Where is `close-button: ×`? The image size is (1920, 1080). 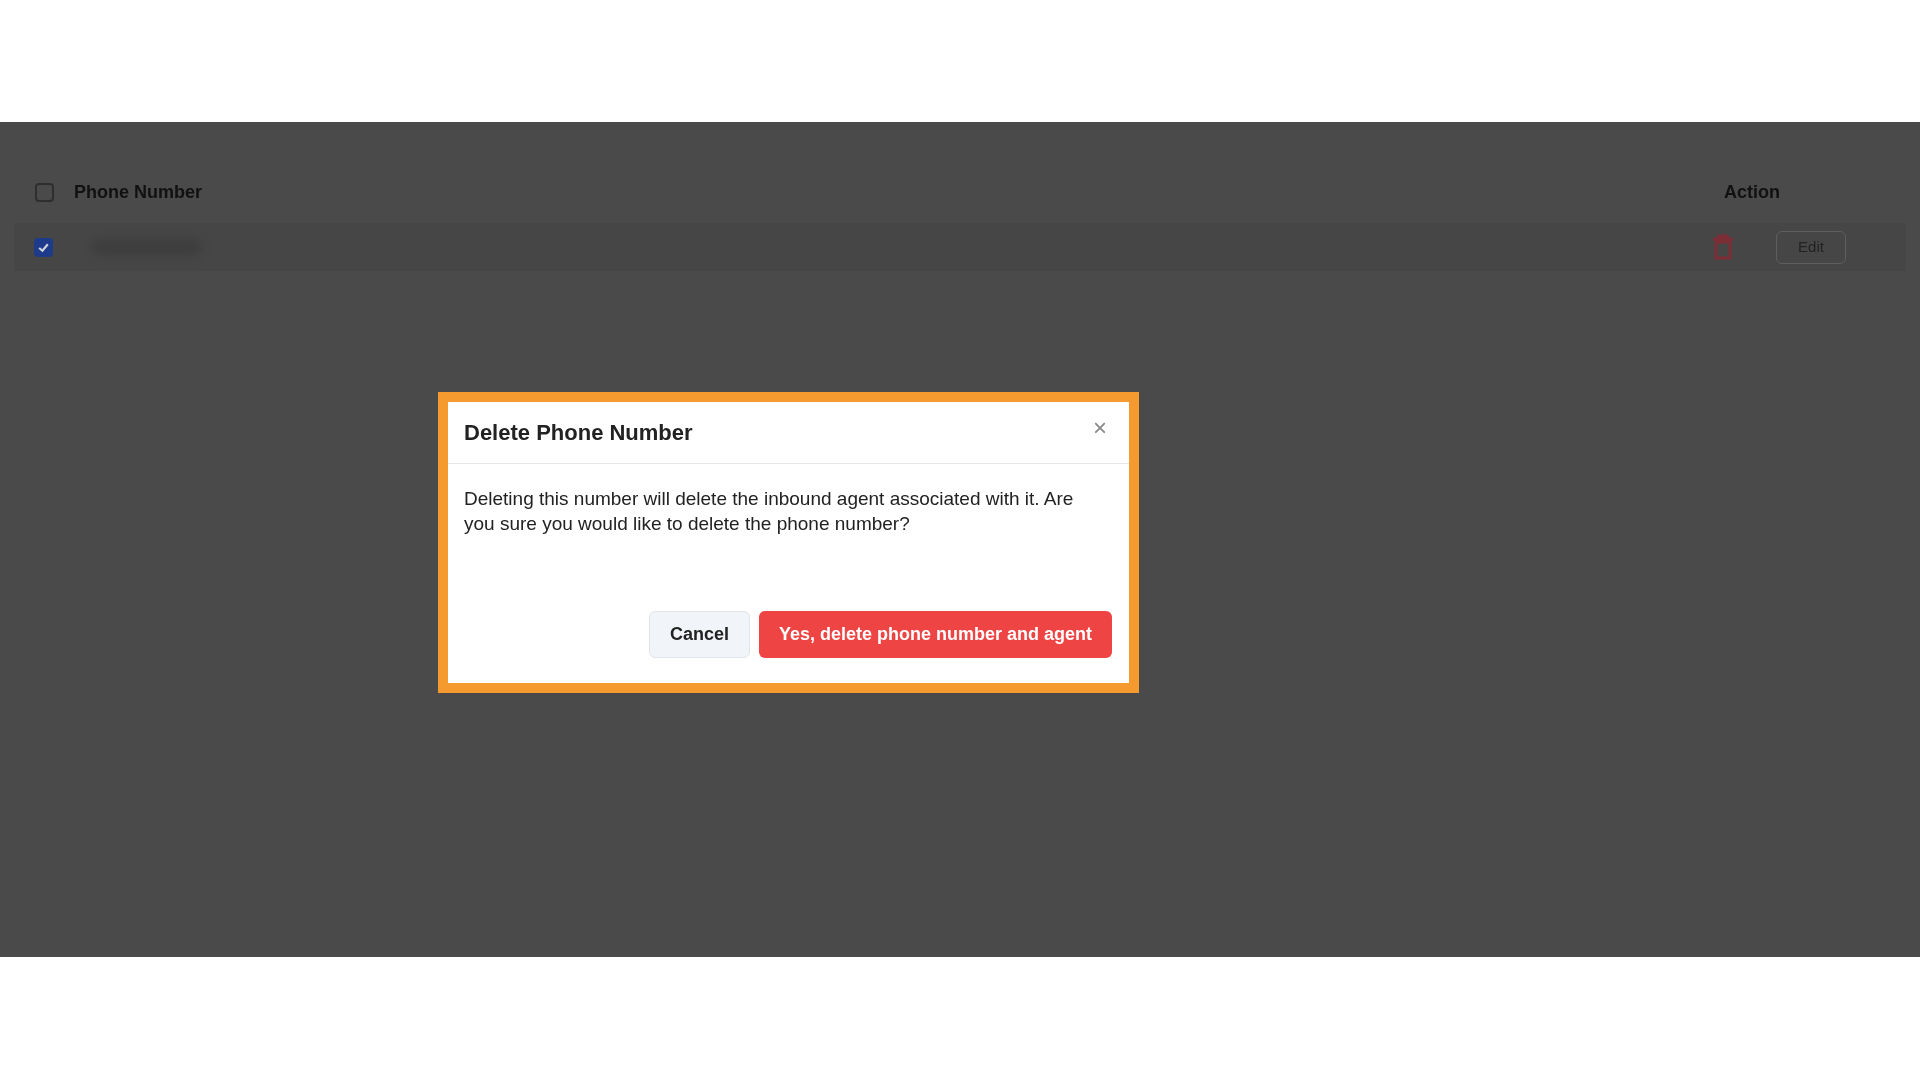
close-button: × is located at coordinates (1100, 428).